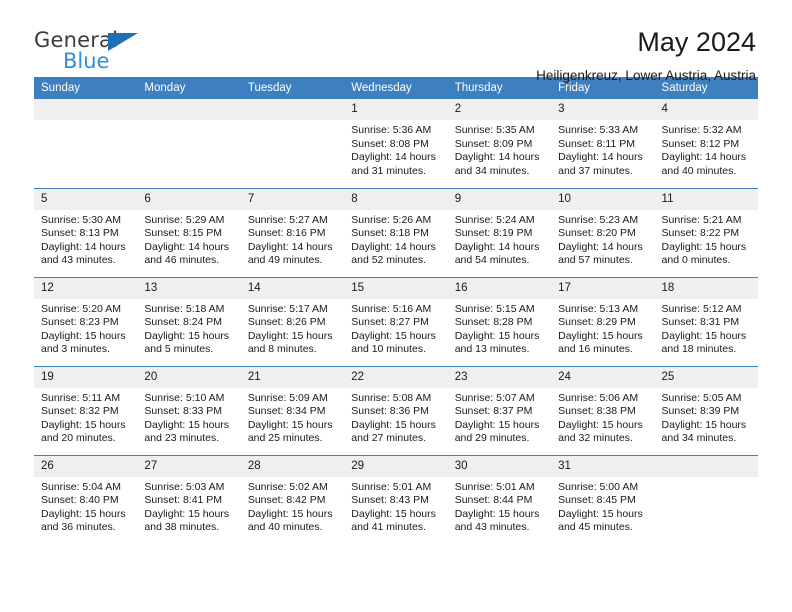 This screenshot has width=792, height=612. What do you see at coordinates (391, 486) in the screenshot?
I see `sunrise-text: Sunrise: 5:01 AM` at bounding box center [391, 486].